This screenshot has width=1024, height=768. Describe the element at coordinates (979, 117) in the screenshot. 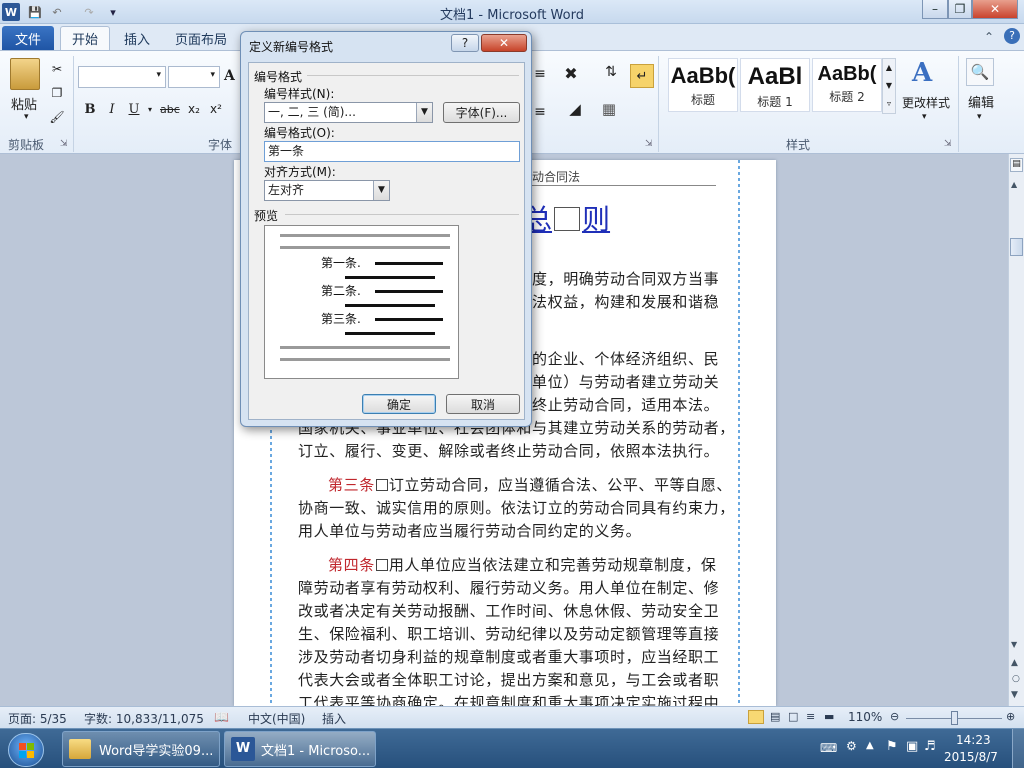

I see `edit-dropdown-icon: ▾` at that location.